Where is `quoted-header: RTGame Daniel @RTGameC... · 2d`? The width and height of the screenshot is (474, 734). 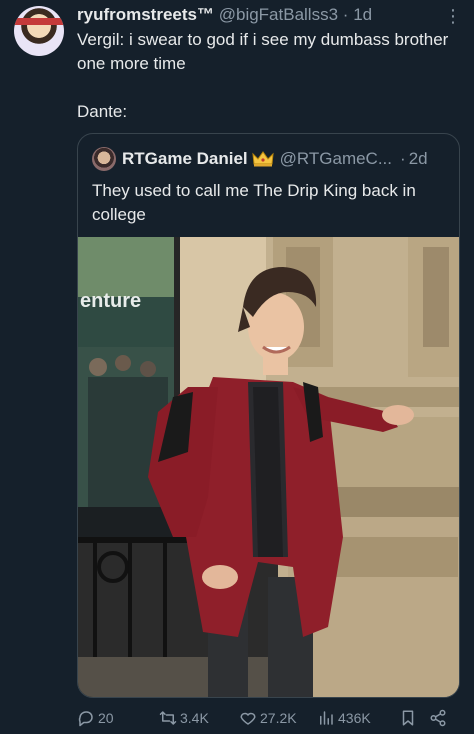
quoted-header: RTGame Daniel @RTGameC... · 2d is located at coordinates (270, 159).